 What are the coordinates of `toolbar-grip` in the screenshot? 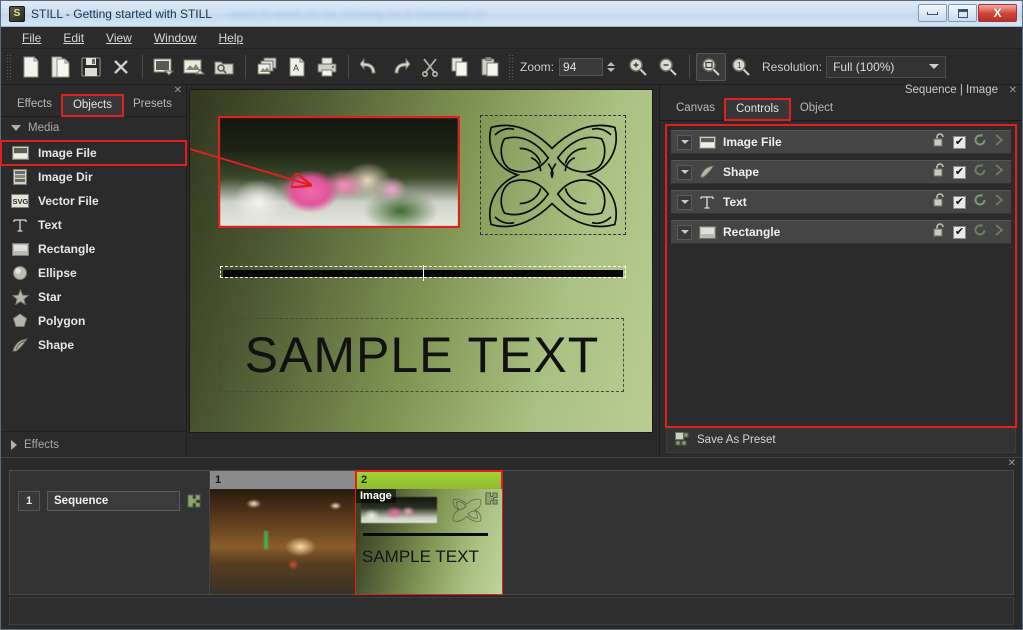 It's located at (9, 66).